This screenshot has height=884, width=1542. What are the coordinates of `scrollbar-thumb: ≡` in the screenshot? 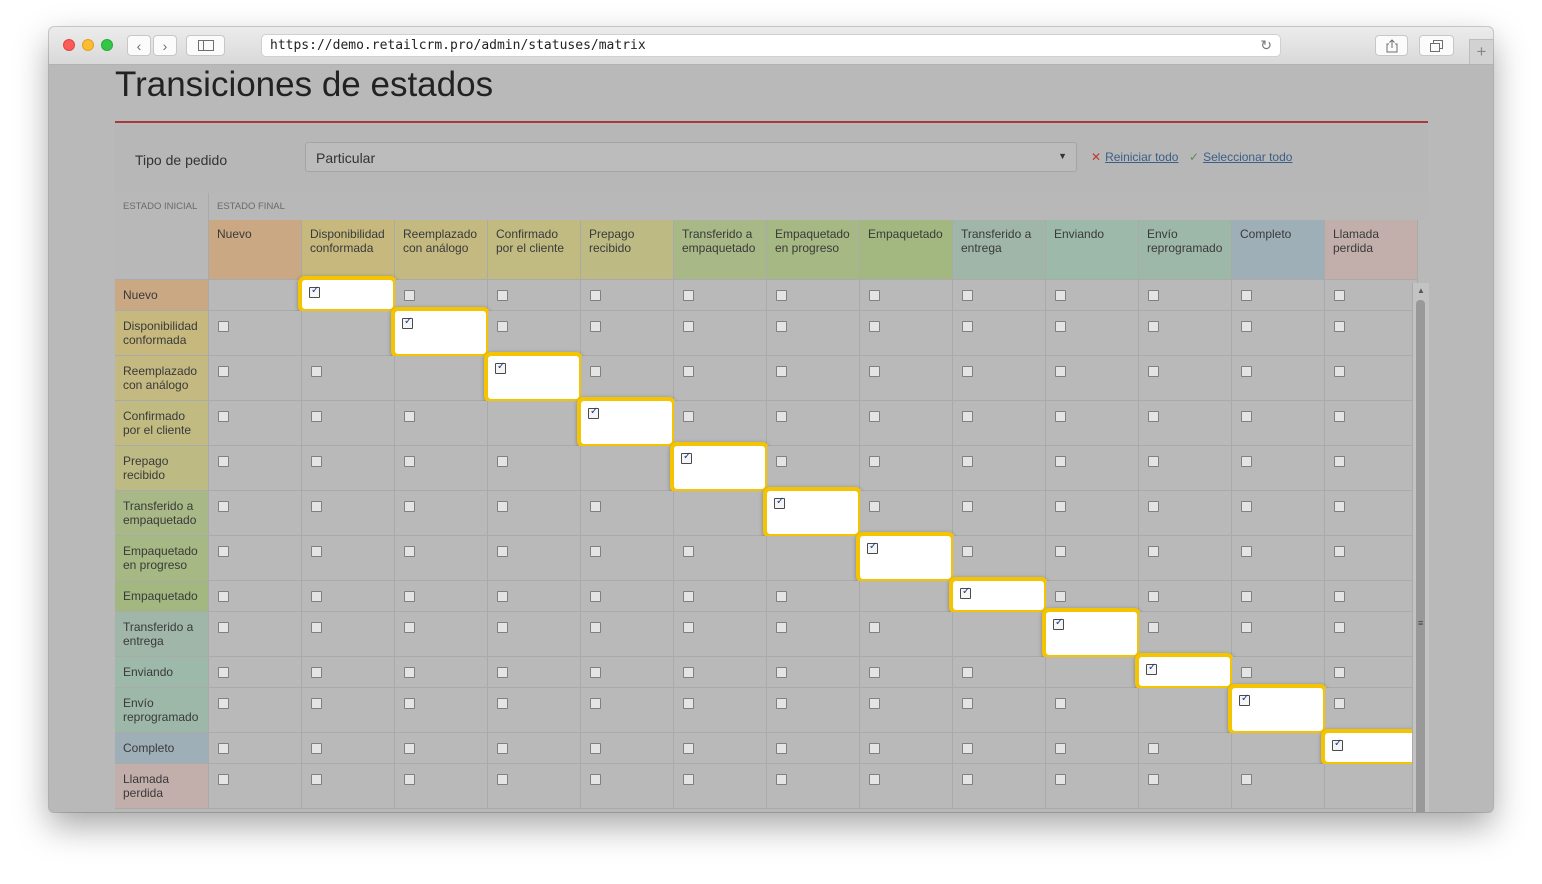 It's located at (1420, 556).